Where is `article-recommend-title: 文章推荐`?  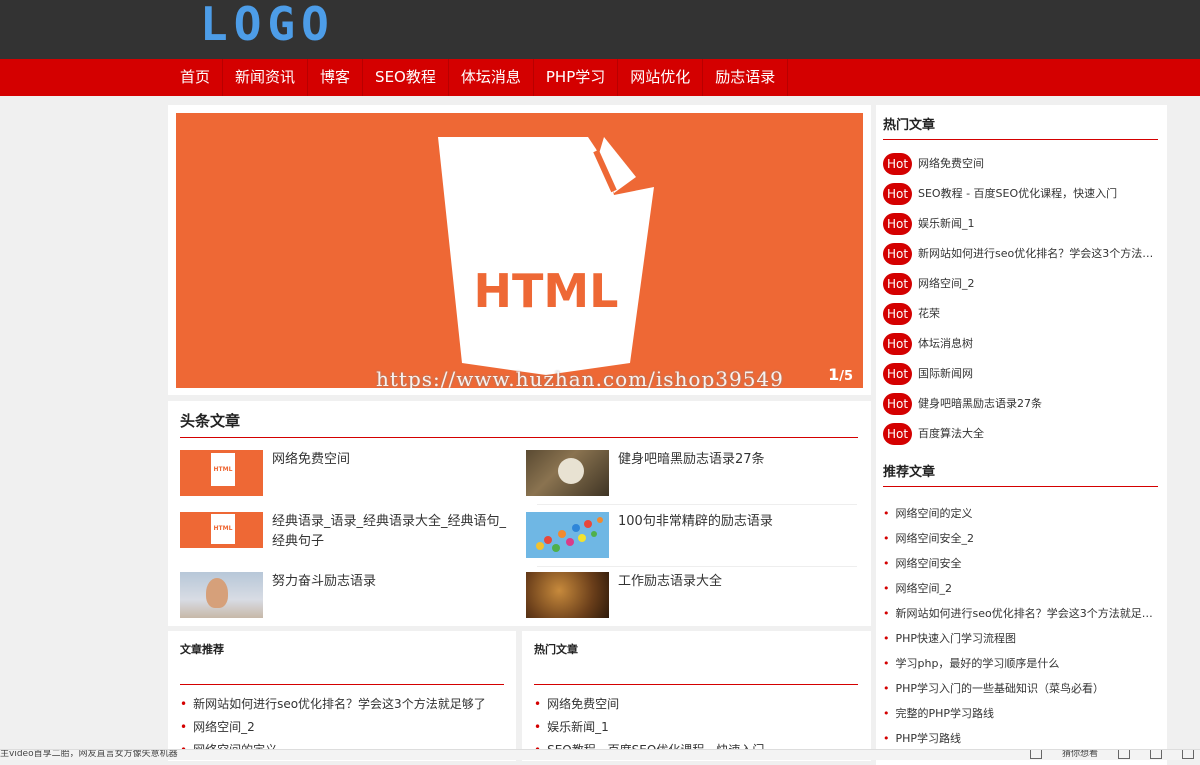
article-recommend-title: 文章推荐 is located at coordinates (342, 663).